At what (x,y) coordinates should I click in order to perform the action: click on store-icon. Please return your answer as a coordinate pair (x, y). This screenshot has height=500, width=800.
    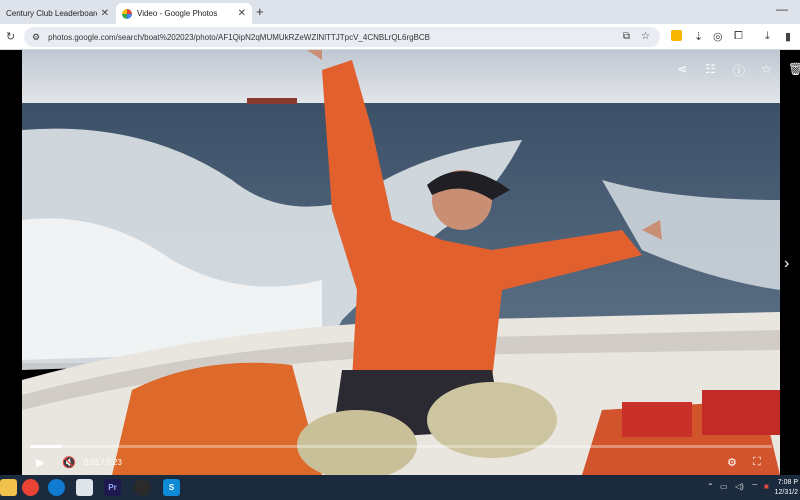
    Looking at the image, I should click on (84, 487).